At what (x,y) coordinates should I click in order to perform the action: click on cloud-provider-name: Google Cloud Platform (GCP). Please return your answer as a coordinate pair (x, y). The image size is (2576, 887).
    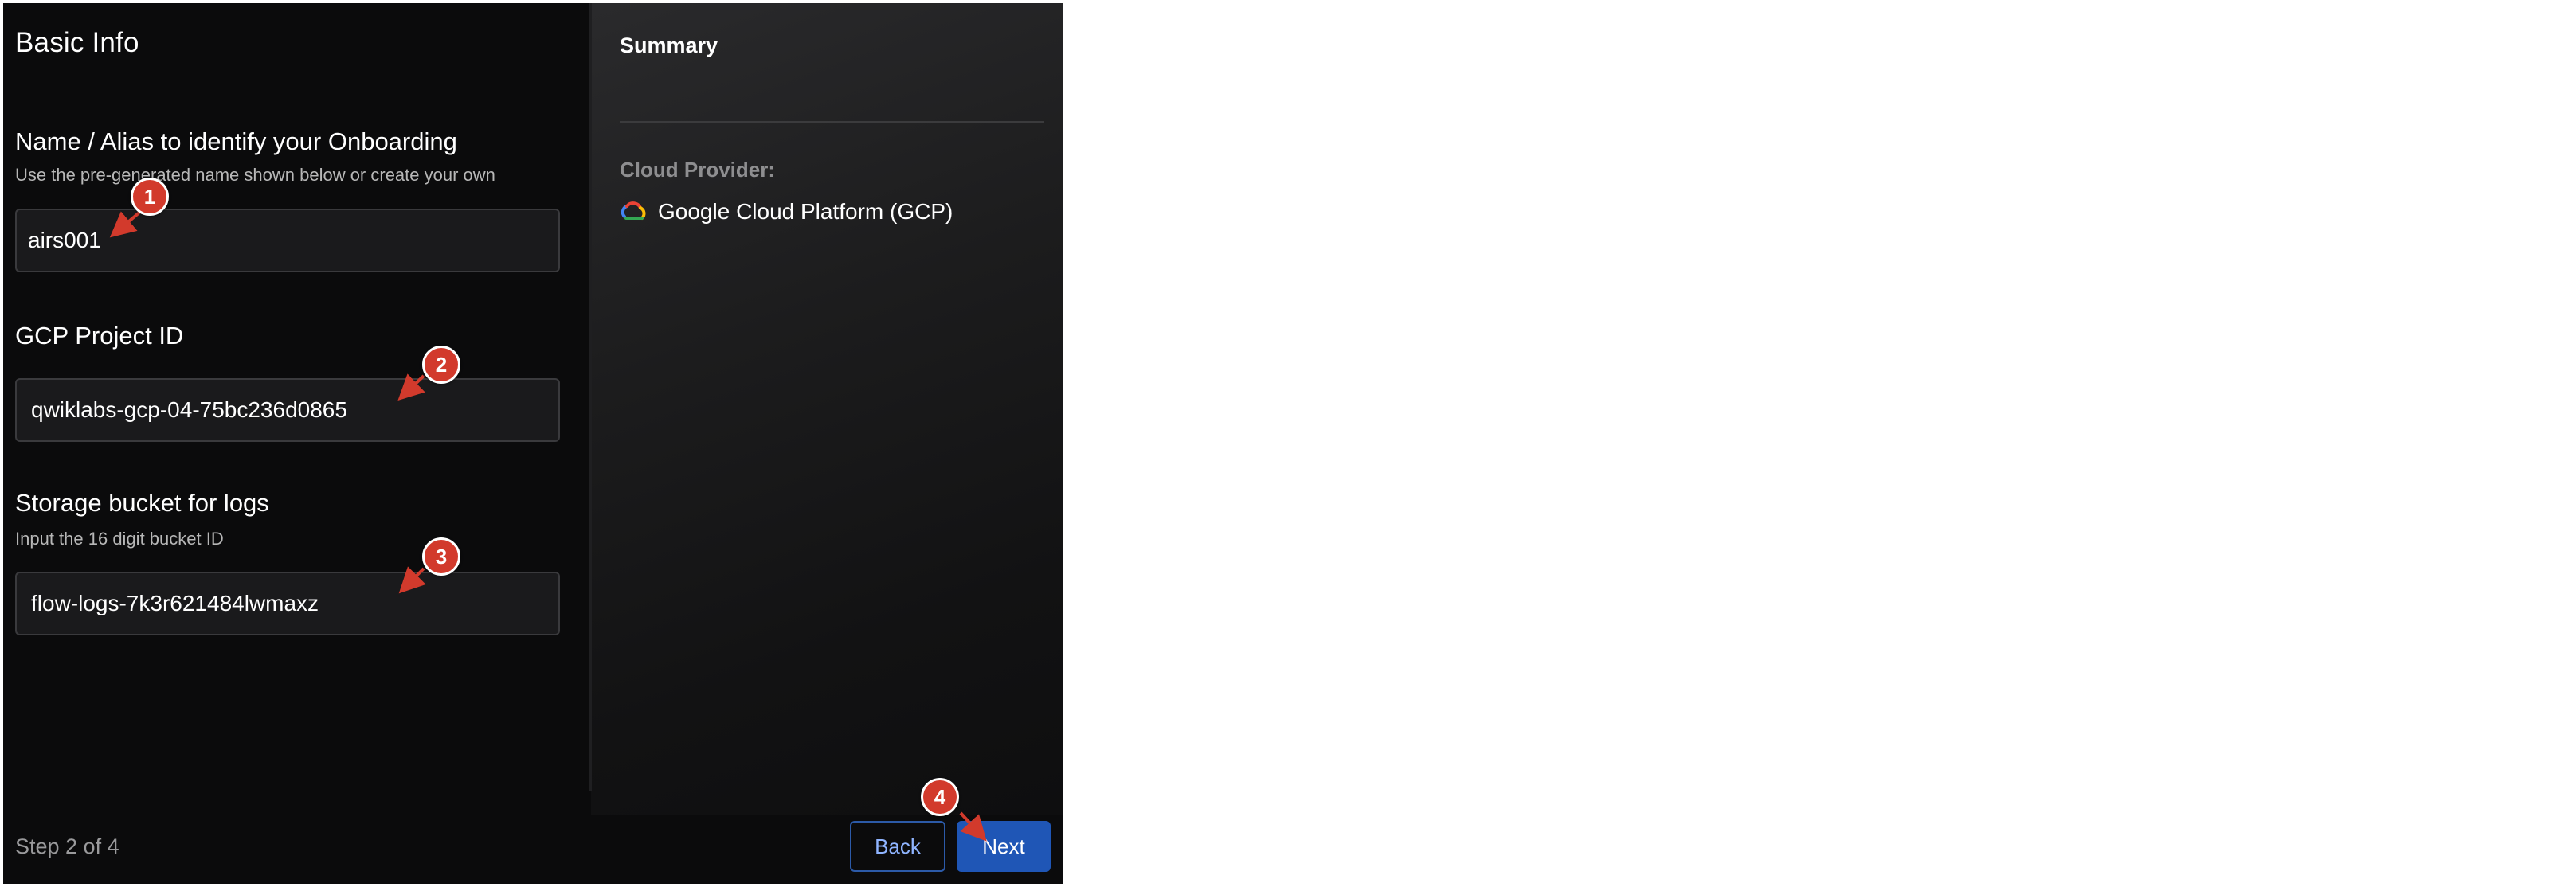
    Looking at the image, I should click on (805, 211).